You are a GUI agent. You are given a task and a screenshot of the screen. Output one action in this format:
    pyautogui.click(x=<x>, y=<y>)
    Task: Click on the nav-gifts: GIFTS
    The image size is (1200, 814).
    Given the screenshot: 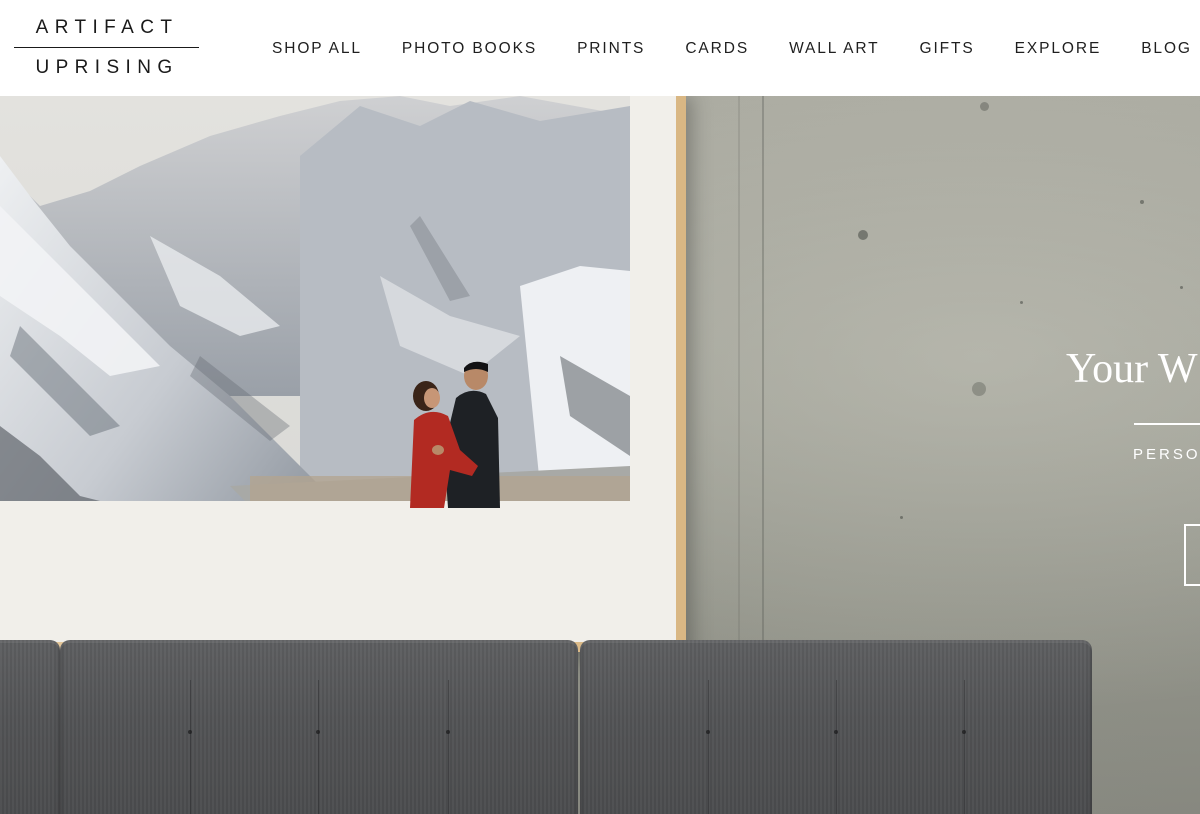 What is the action you would take?
    pyautogui.click(x=947, y=49)
    